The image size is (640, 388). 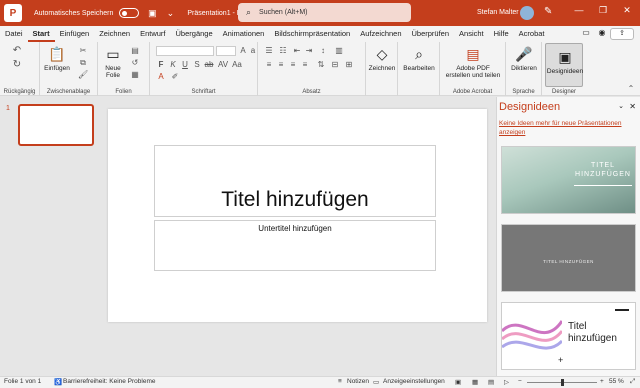 What do you see at coordinates (568, 336) in the screenshot?
I see `design-idea-3: Titel hinzufügen +` at bounding box center [568, 336].